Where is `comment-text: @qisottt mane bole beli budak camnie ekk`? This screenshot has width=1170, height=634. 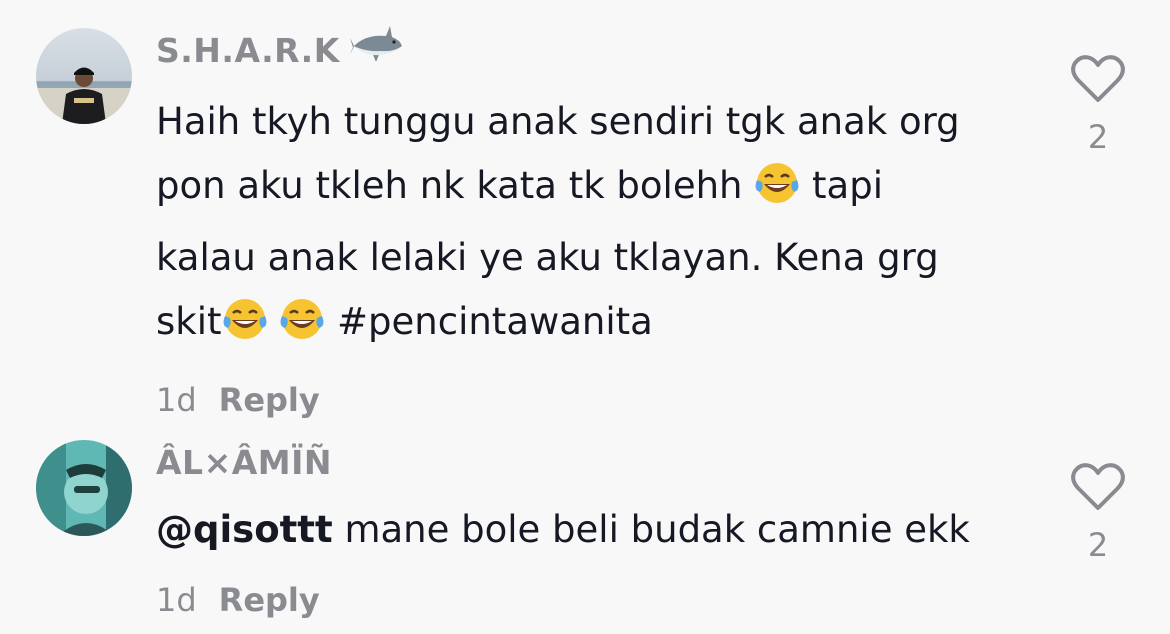
comment-text: @qisottt mane bole beli budak camnie ekk is located at coordinates (563, 529).